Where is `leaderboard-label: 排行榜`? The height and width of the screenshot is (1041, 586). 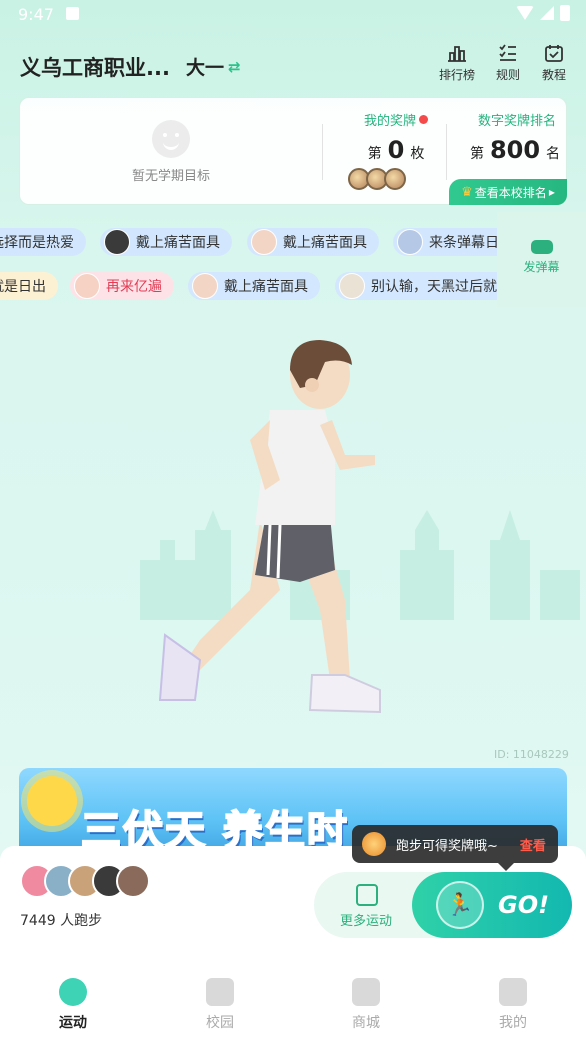 leaderboard-label: 排行榜 is located at coordinates (456, 75).